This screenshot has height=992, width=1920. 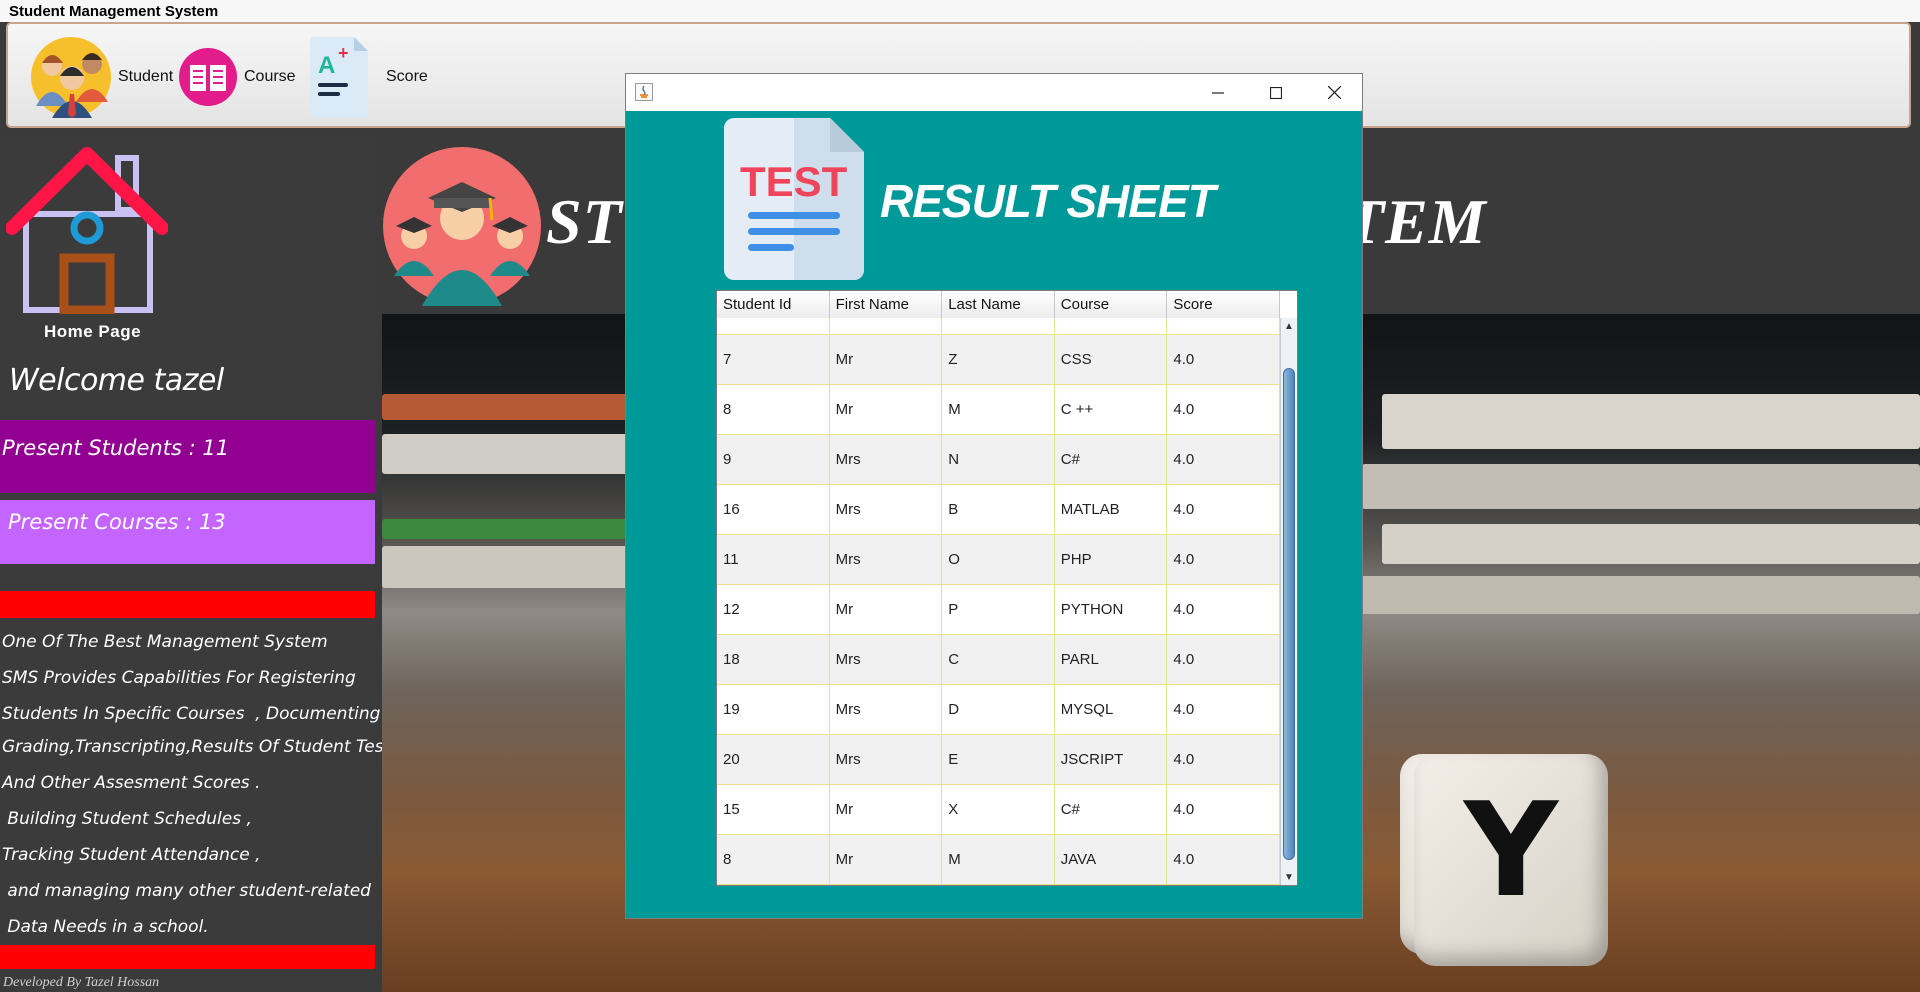 I want to click on cell-last-name: E, so click(x=998, y=759).